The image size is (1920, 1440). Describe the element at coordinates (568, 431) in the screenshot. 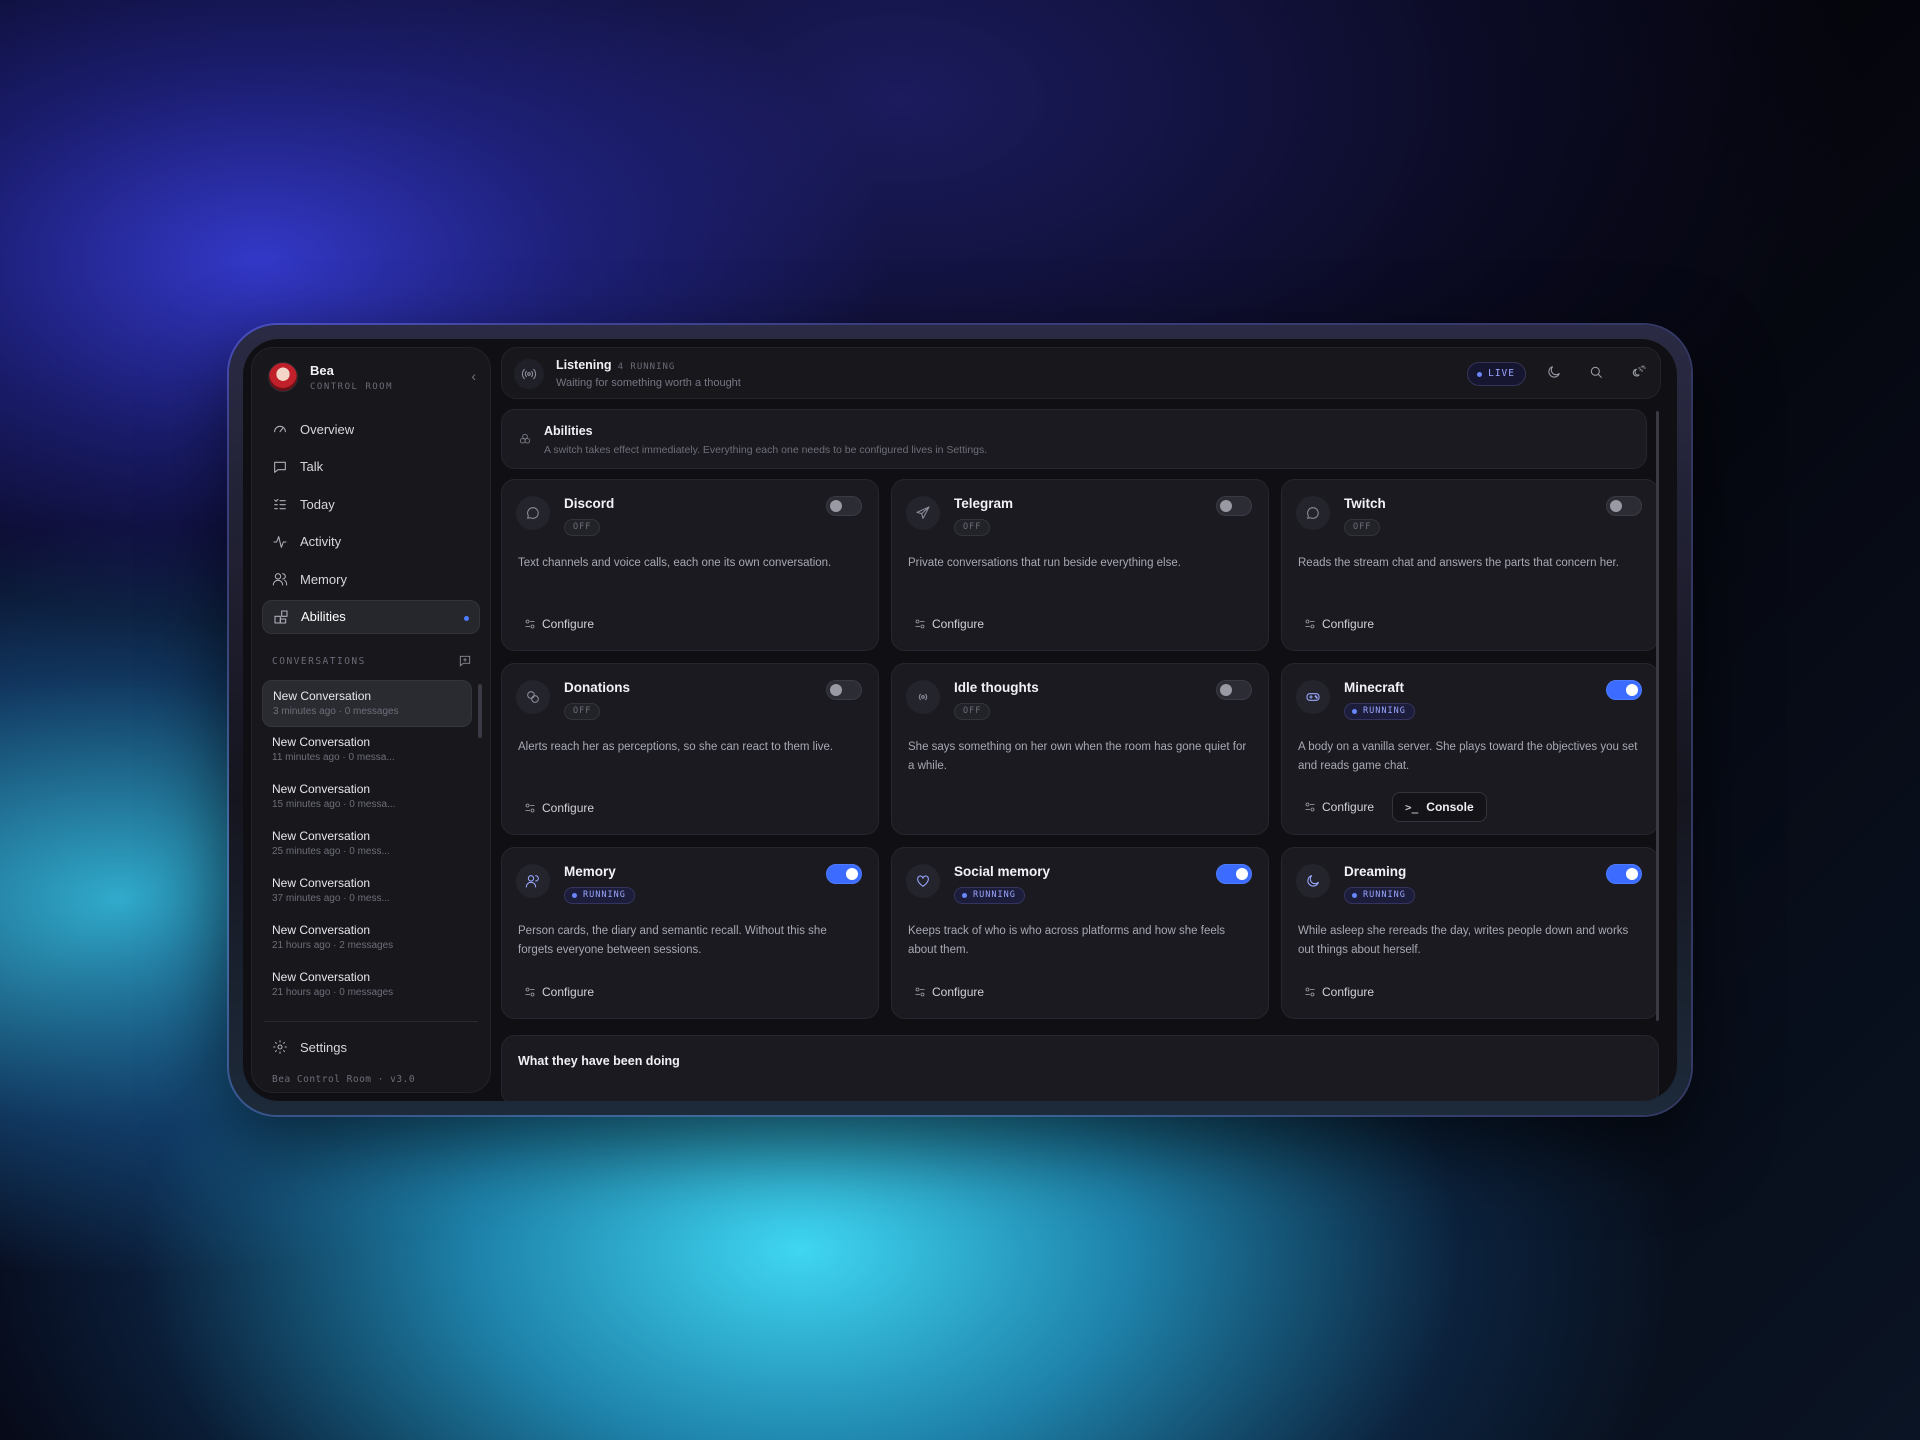

I see `abilities-title: Abilities` at that location.